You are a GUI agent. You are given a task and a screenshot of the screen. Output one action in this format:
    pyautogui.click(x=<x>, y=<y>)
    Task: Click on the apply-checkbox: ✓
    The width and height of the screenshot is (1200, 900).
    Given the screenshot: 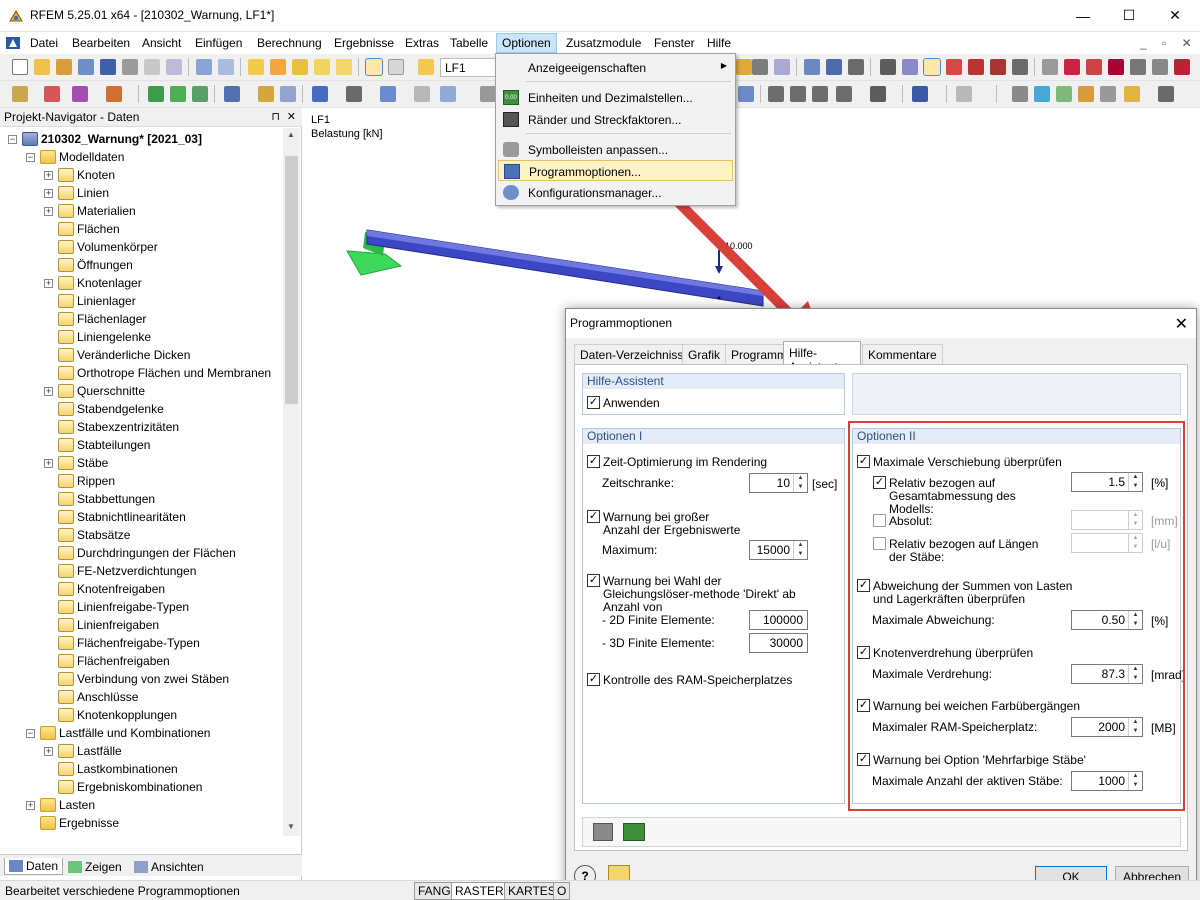 What is the action you would take?
    pyautogui.click(x=593, y=402)
    